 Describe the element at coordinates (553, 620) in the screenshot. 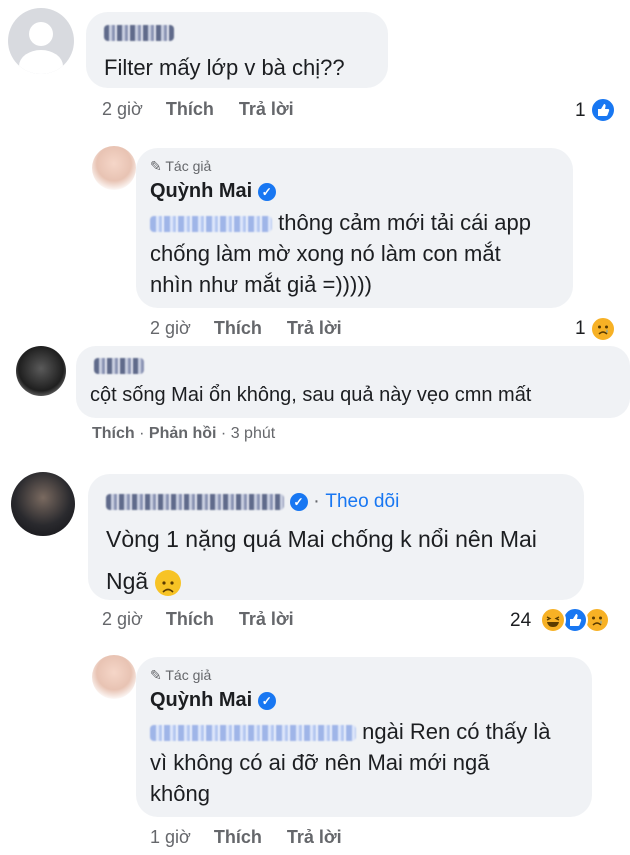

I see `haha-reaction-icon` at that location.